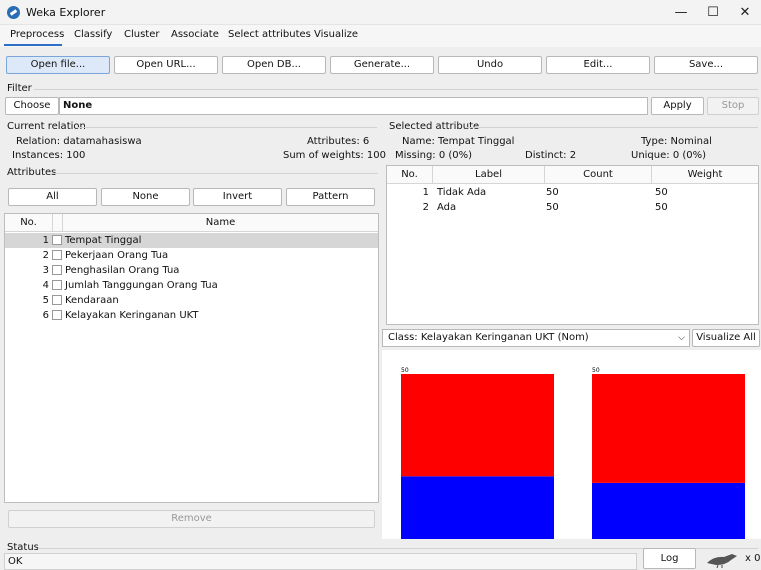 Image resolution: width=761 pixels, height=570 pixels. What do you see at coordinates (669, 558) in the screenshot?
I see `log-button: Log` at bounding box center [669, 558].